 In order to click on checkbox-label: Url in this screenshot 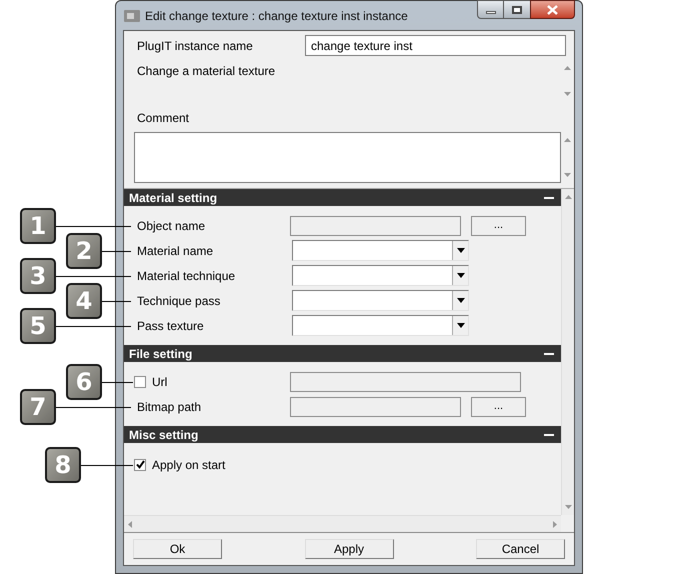, I will do `click(160, 382)`.